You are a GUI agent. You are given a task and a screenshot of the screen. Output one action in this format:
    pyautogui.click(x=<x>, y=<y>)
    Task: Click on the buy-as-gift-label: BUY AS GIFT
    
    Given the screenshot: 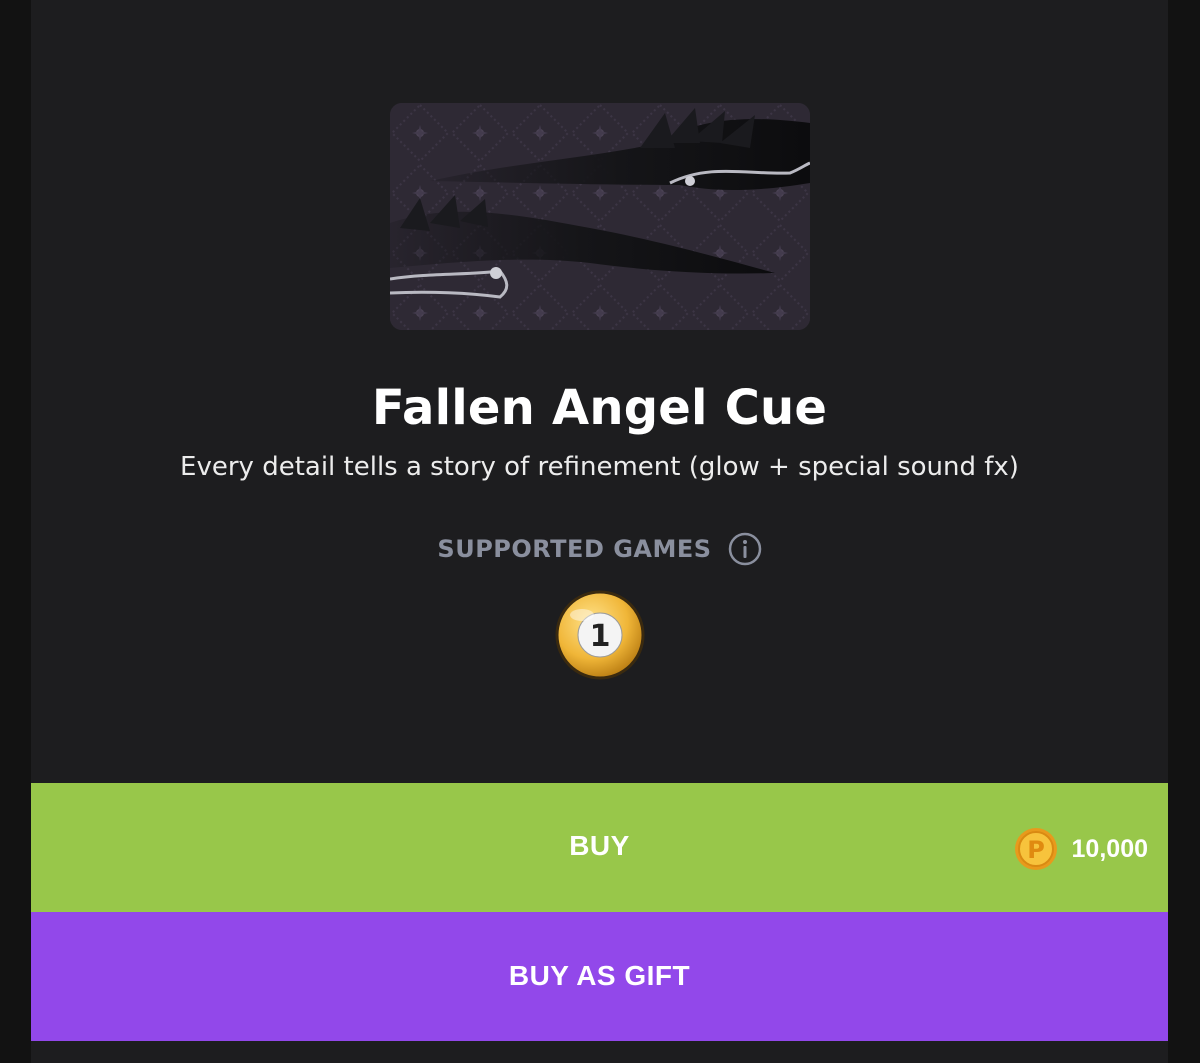 What is the action you would take?
    pyautogui.click(x=599, y=975)
    